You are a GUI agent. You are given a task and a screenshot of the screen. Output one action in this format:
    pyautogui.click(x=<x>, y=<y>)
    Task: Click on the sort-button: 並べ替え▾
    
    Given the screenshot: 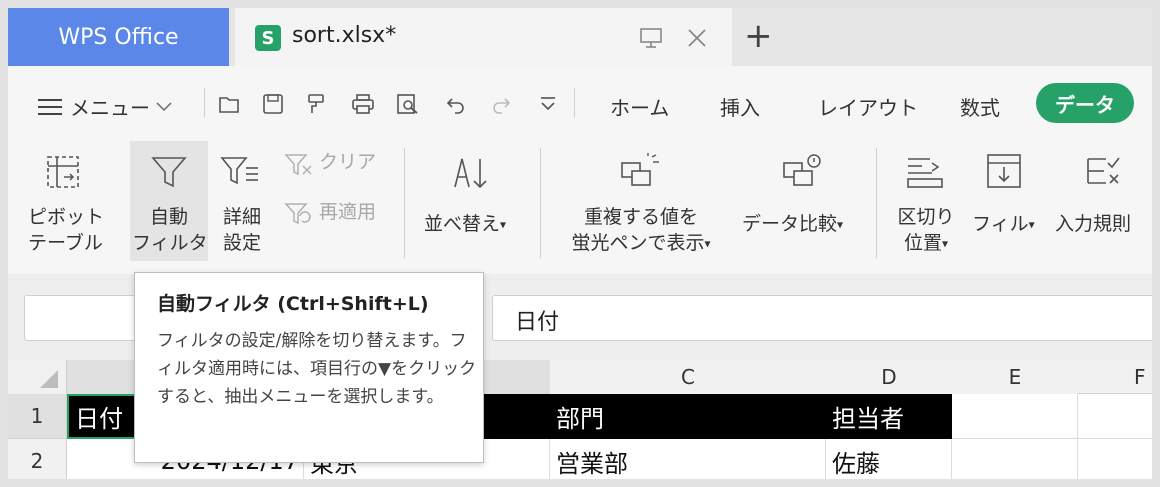 What is the action you would take?
    pyautogui.click(x=465, y=224)
    